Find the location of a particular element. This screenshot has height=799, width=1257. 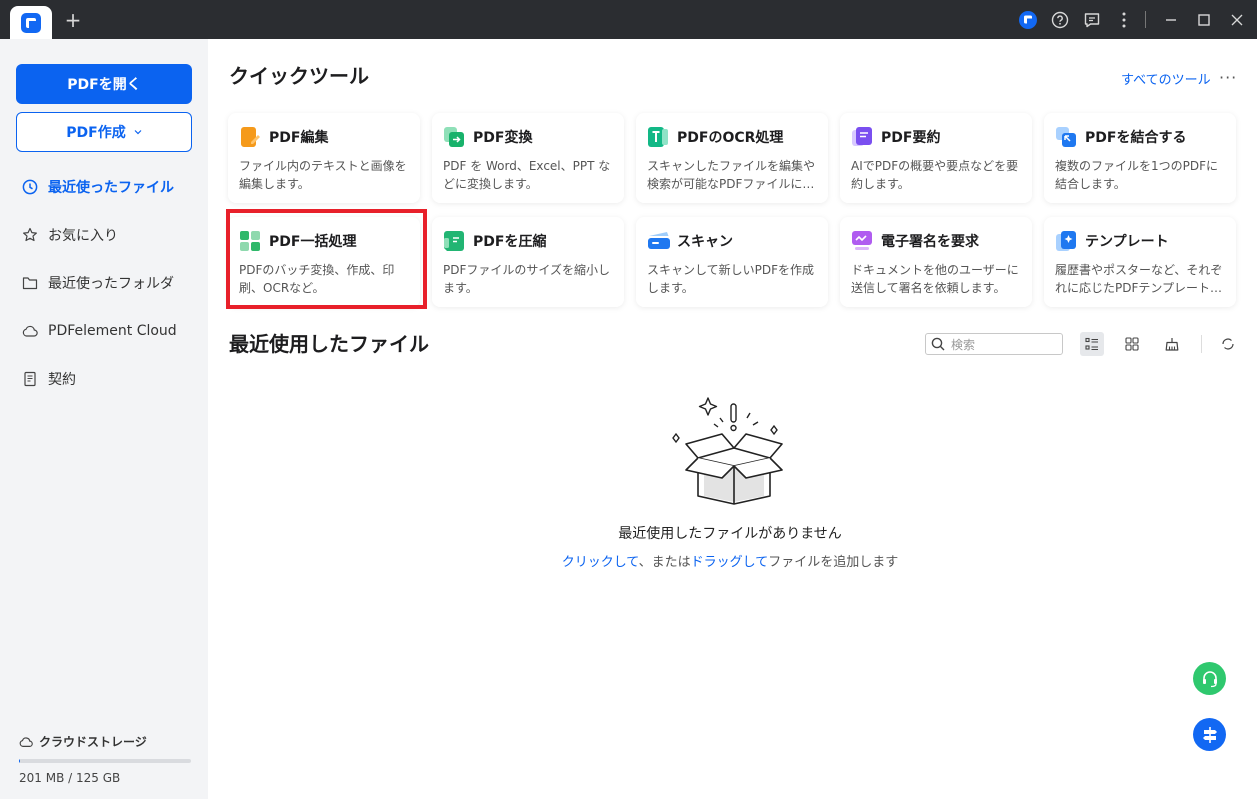

merge-pdf-icon is located at coordinates (1066, 137).